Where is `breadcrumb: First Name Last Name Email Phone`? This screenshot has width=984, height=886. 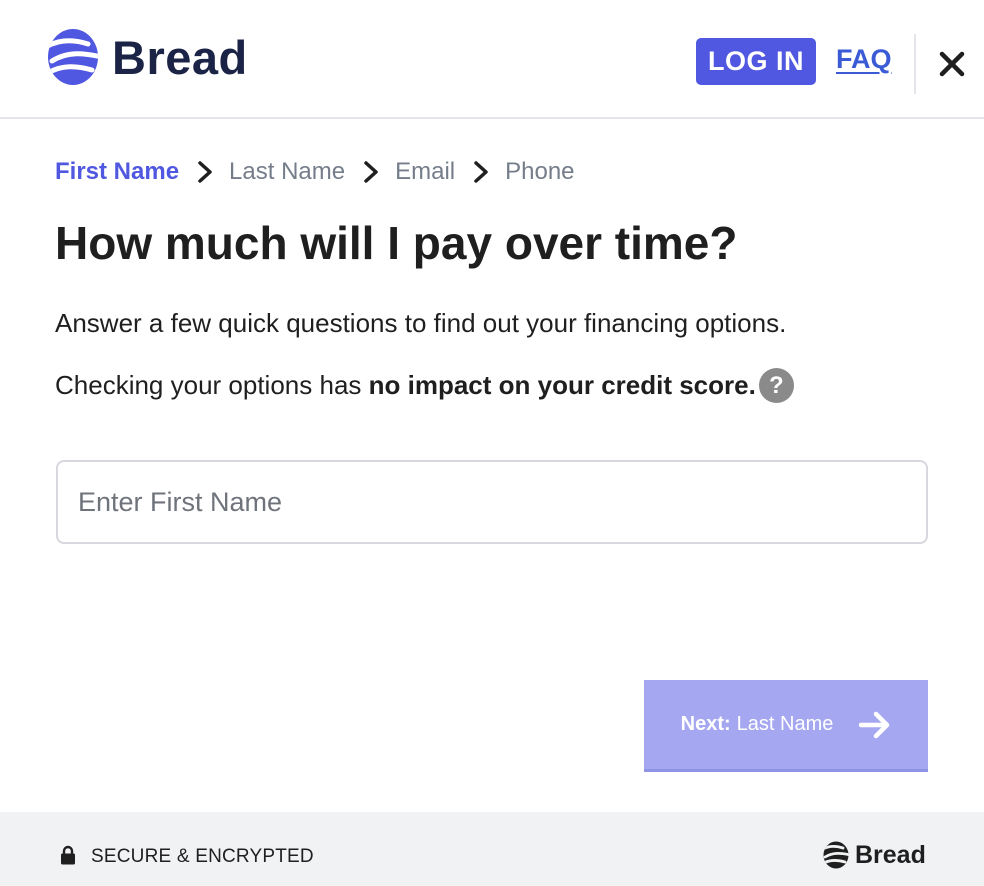
breadcrumb: First Name Last Name Email Phone is located at coordinates (315, 172).